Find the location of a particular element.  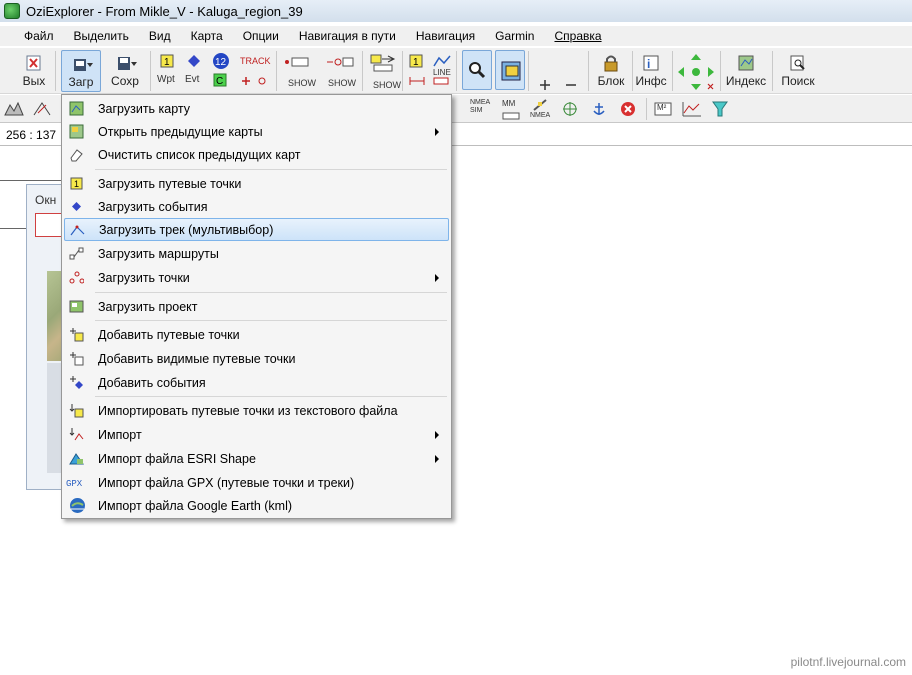

line-icon is located at coordinates (442, 61).